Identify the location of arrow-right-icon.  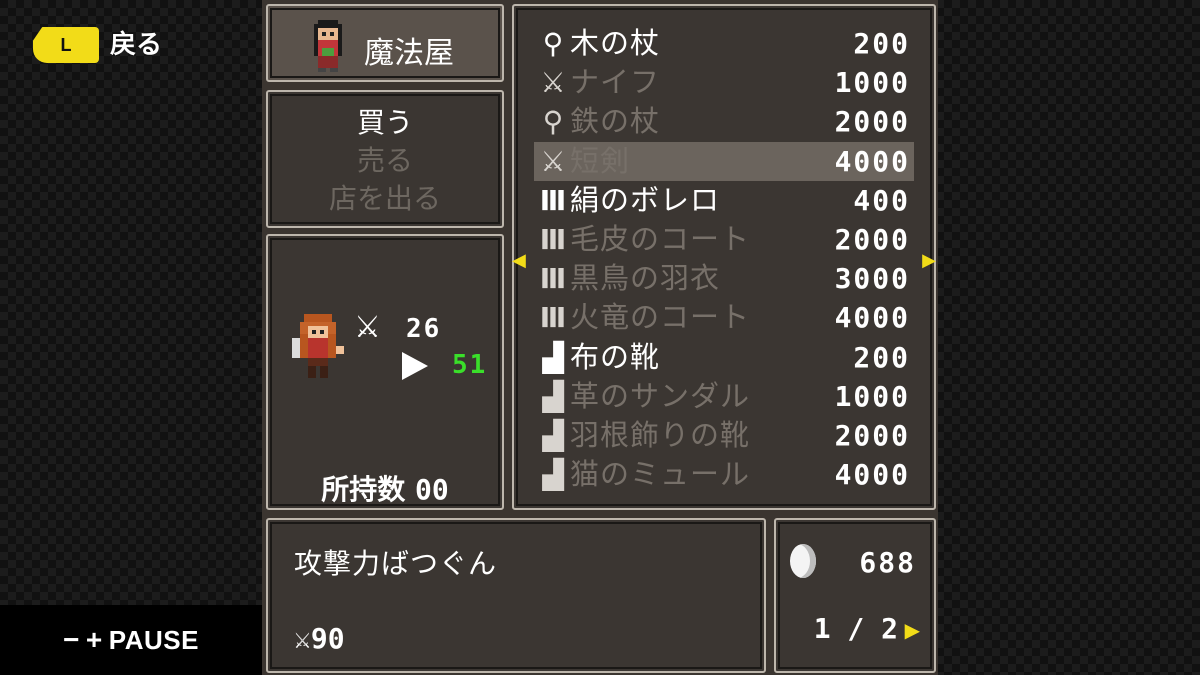
(415, 366).